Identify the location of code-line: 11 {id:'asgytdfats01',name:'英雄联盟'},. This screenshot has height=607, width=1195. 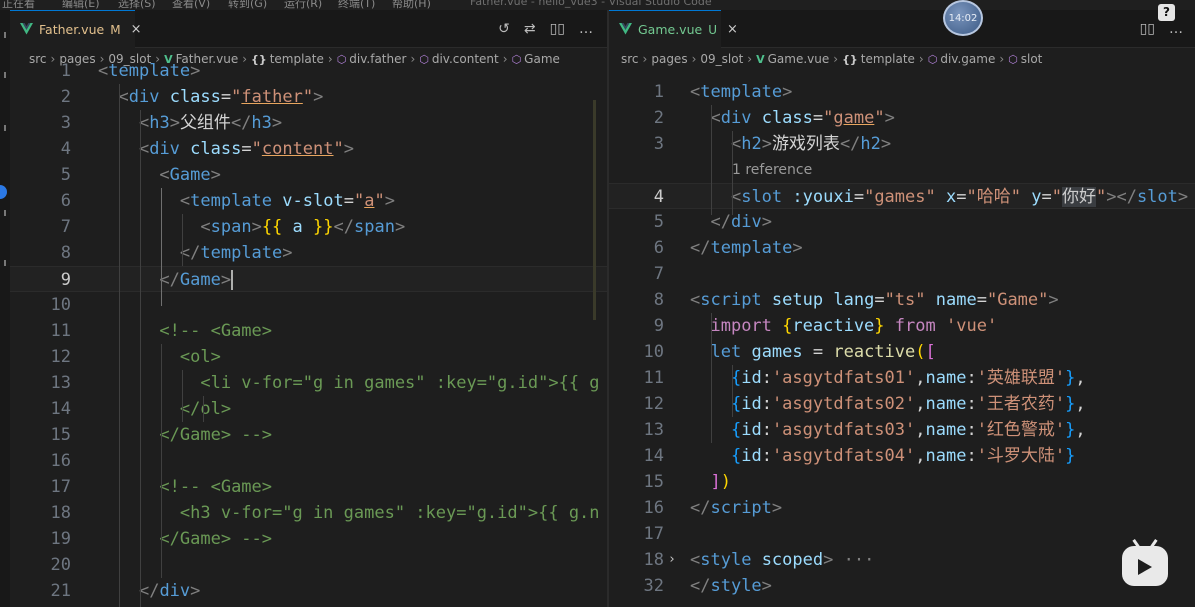
(902, 378).